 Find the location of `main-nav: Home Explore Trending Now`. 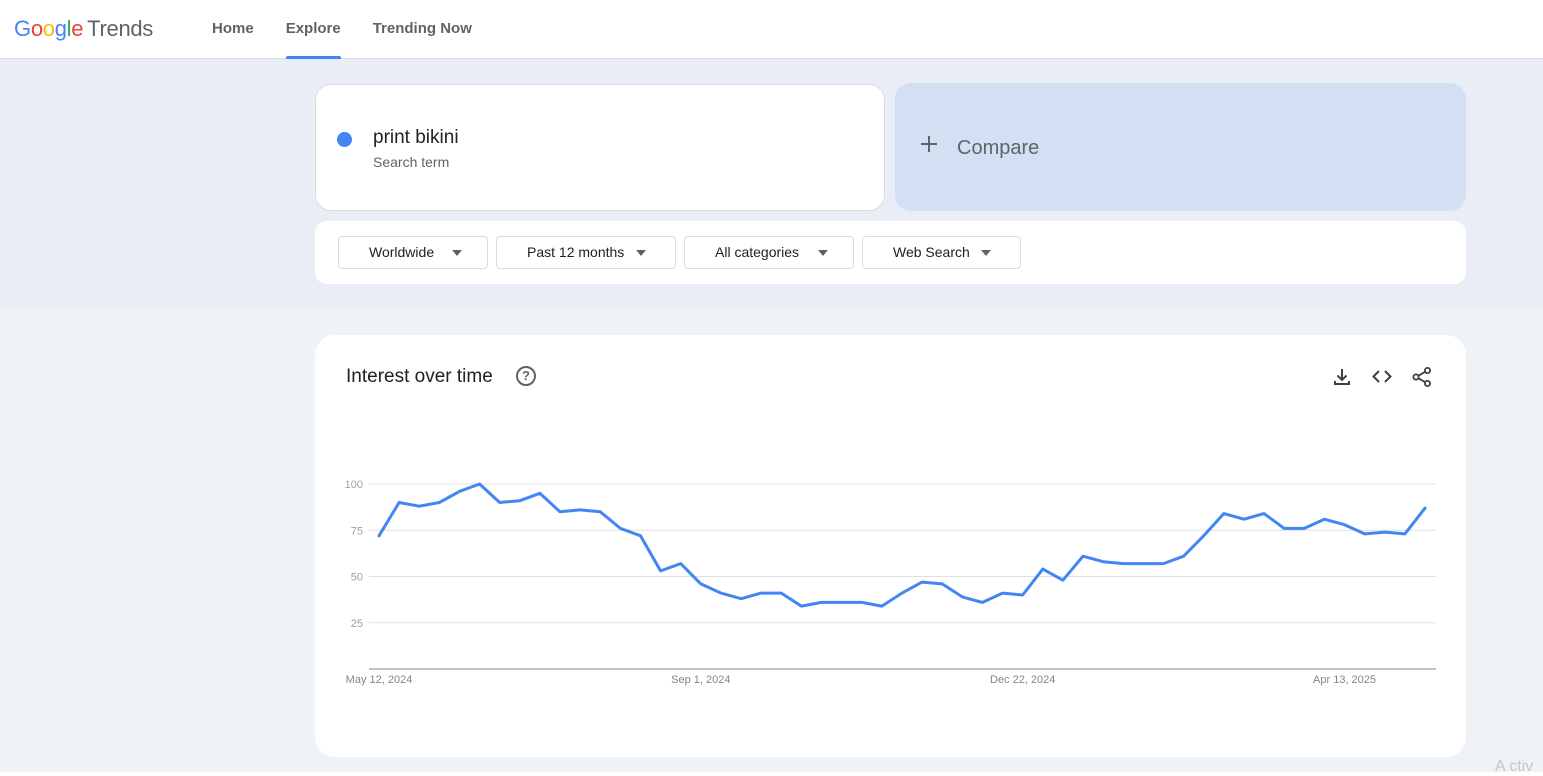

main-nav: Home Explore Trending Now is located at coordinates (358, 29).